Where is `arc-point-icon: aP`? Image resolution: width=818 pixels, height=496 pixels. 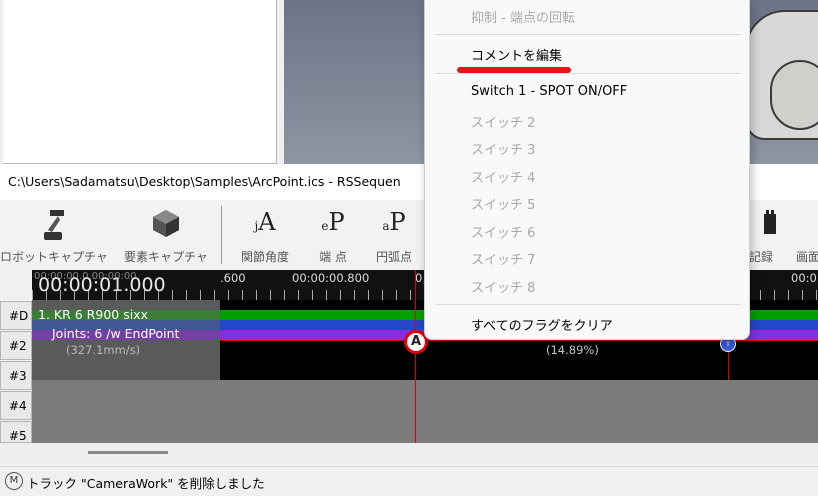 arc-point-icon: aP is located at coordinates (394, 222).